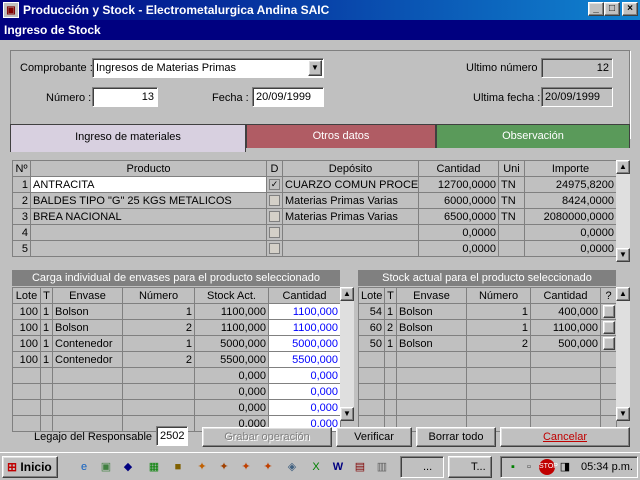 Image resolution: width=640 pixels, height=480 pixels. What do you see at coordinates (288, 97) in the screenshot?
I see `fecha-input: 20/09/1999` at bounding box center [288, 97].